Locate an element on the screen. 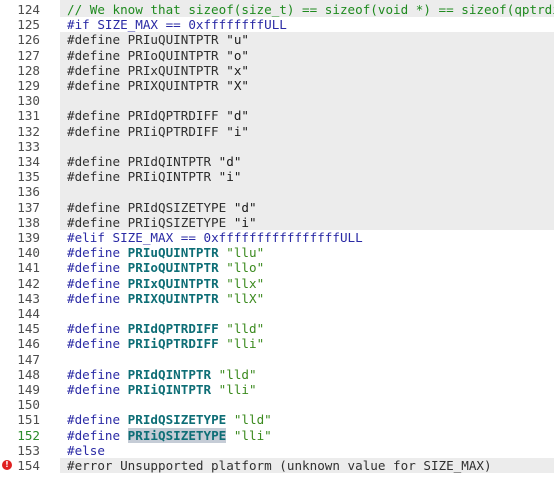 The width and height of the screenshot is (554, 478). code-text: #define PRIdQPTRDIFF "d" is located at coordinates (158, 115).